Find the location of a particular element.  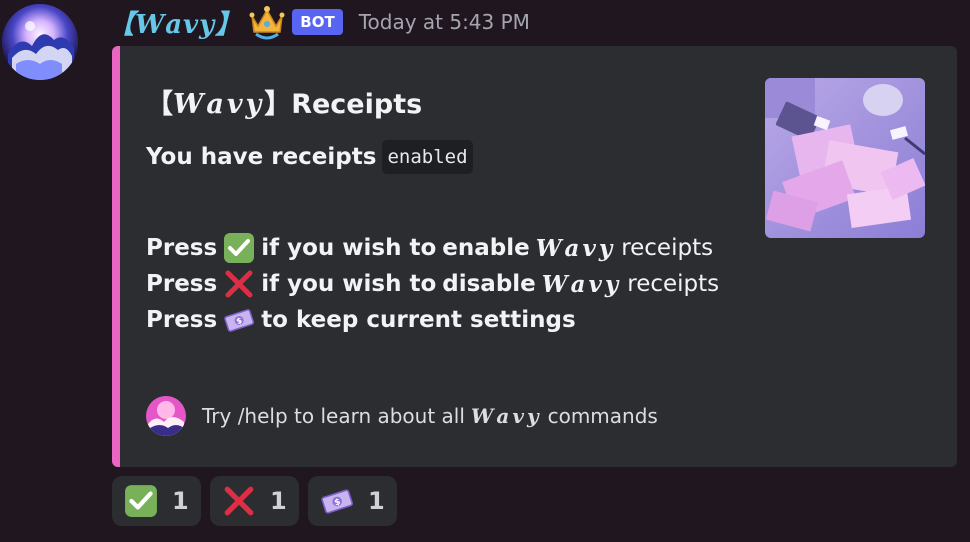

footer-brand: 𝑾𝒂𝒗𝒚 is located at coordinates (506, 416).